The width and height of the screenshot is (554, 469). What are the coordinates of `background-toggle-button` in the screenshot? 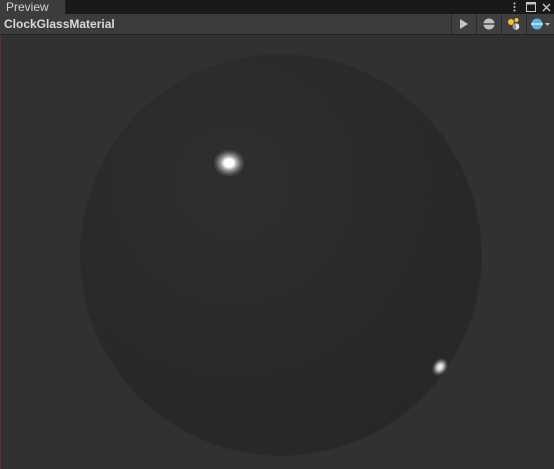 It's located at (540, 24).